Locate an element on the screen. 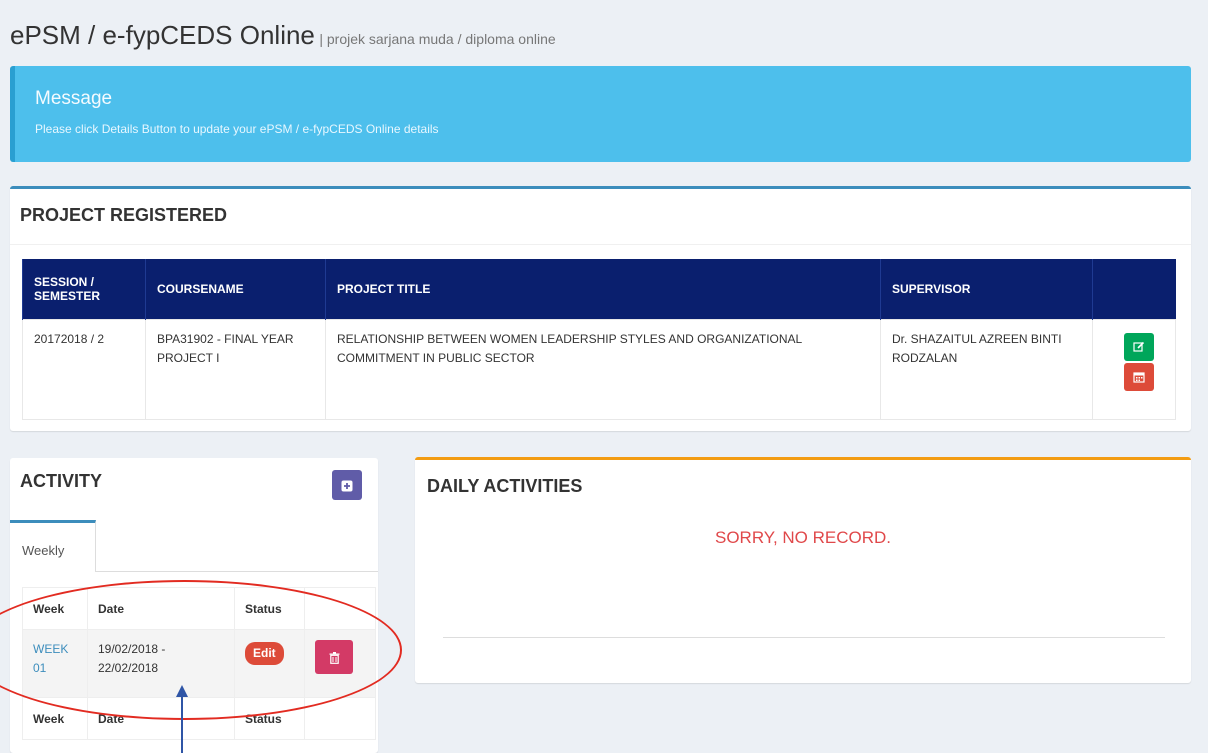 This screenshot has height=753, width=1208. cell-status: Edit is located at coordinates (269, 663).